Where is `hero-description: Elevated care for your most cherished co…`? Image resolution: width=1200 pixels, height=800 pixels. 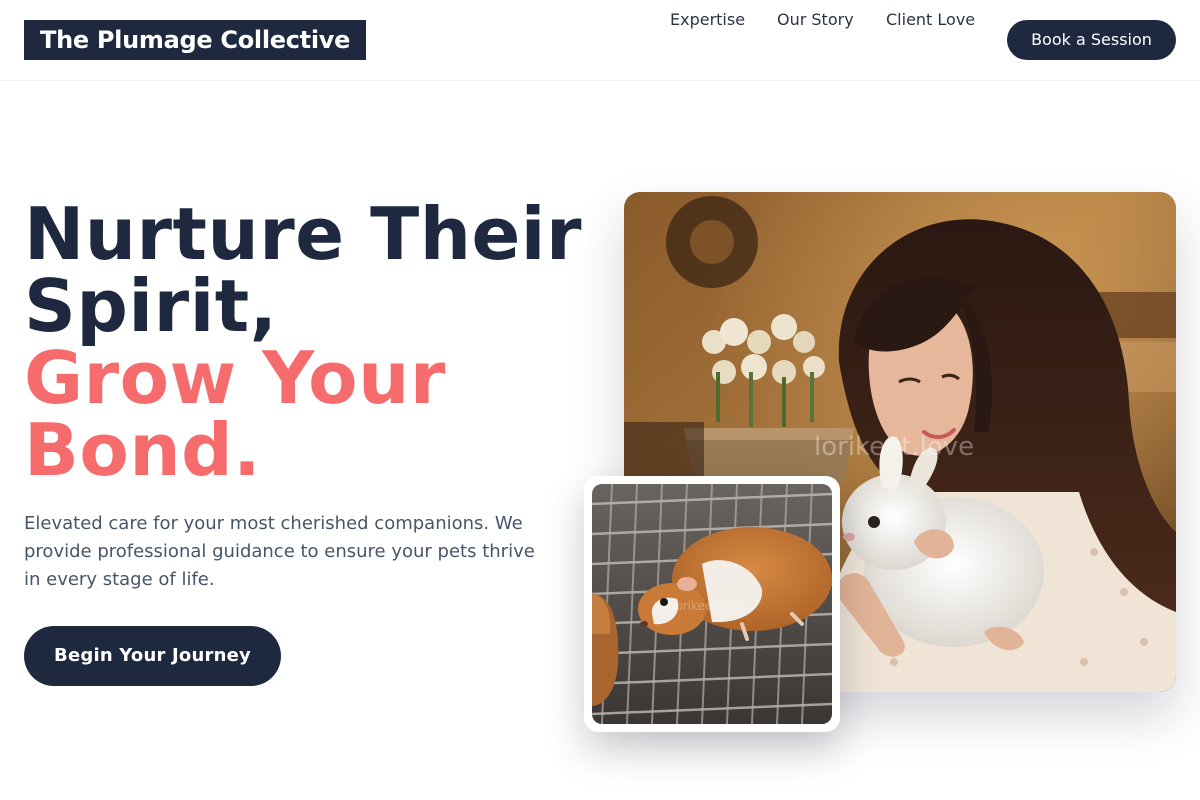 hero-description: Elevated care for your most cherished co… is located at coordinates (279, 551).